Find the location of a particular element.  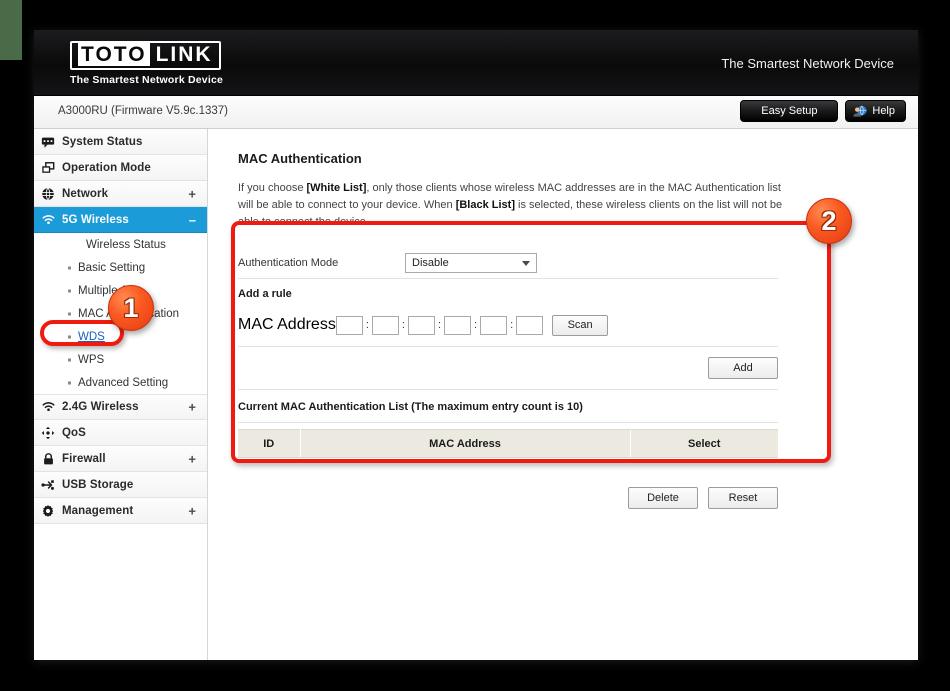

sidebar-item-system-status: System Status is located at coordinates (120, 142).